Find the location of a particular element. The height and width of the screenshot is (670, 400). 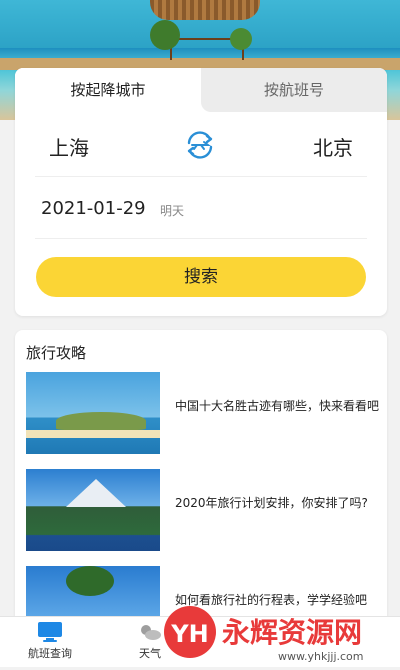

swap-cities-icon is located at coordinates (200, 145).